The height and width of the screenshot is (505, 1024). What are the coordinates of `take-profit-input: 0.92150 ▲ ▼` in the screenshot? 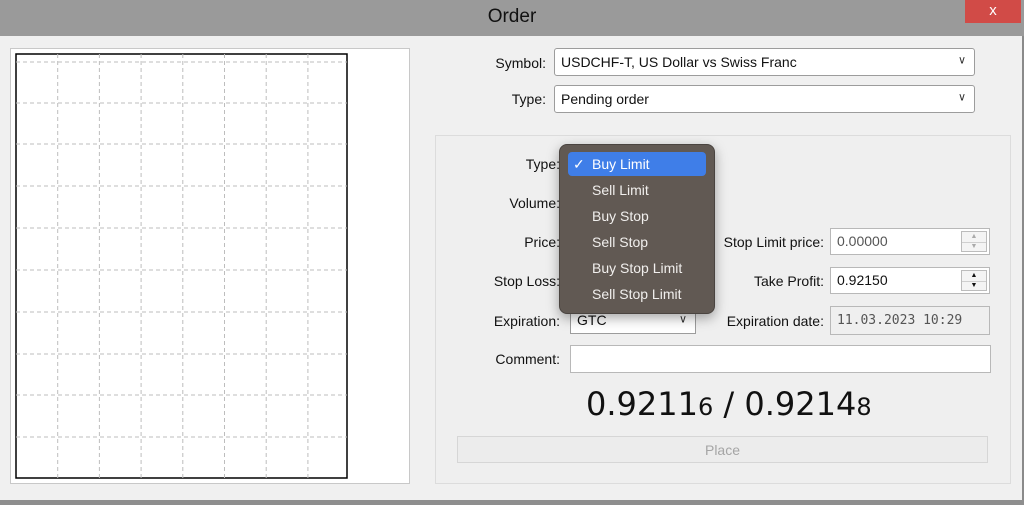 It's located at (910, 280).